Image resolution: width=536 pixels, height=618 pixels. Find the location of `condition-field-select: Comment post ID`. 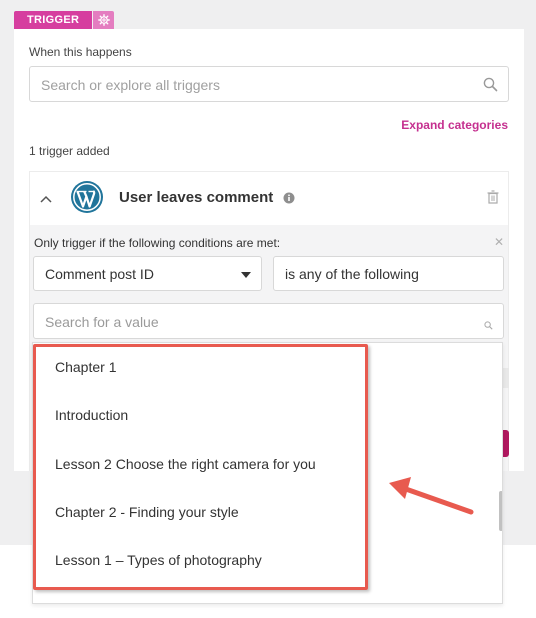

condition-field-select: Comment post ID is located at coordinates (147, 273).